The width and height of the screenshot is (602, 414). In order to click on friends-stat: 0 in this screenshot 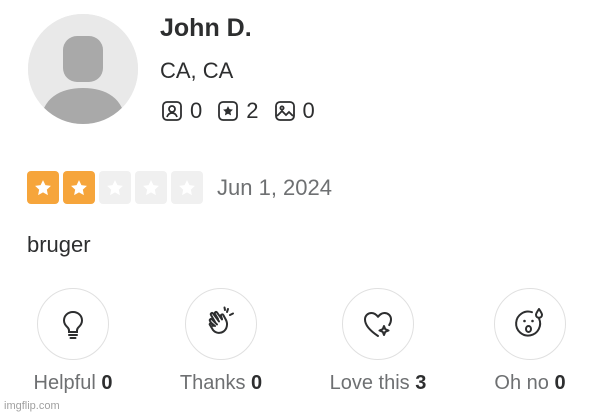, I will do `click(181, 111)`.